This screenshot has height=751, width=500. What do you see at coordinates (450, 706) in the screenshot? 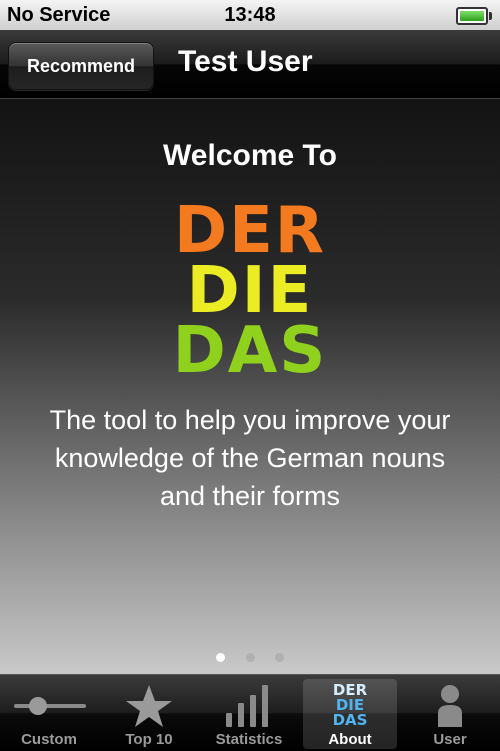
I see `person-icon` at bounding box center [450, 706].